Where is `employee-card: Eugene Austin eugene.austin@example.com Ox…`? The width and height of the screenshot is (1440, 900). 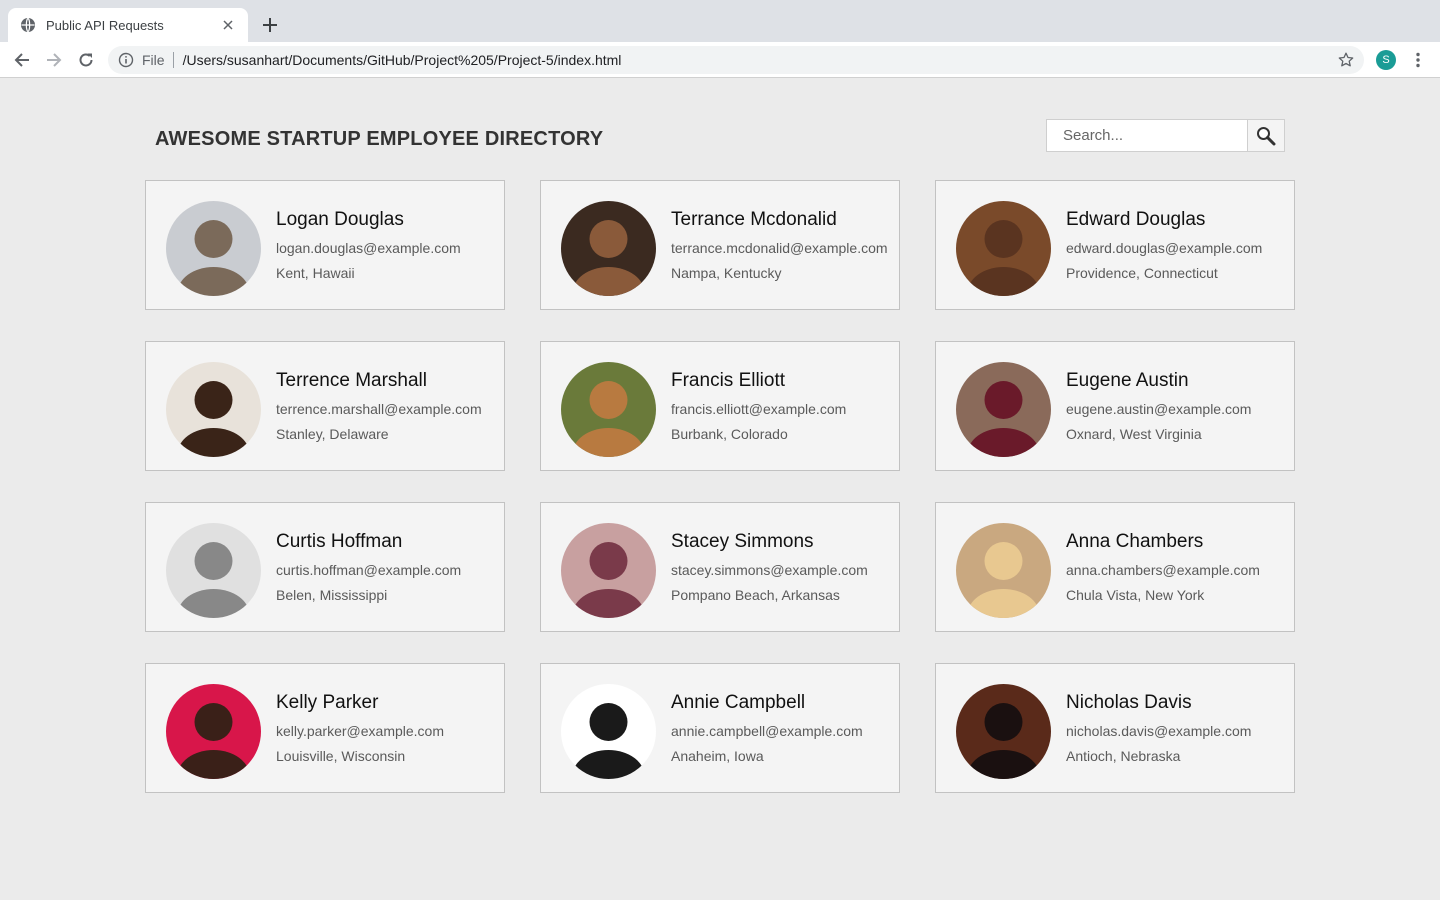 employee-card: Eugene Austin eugene.austin@example.com Ox… is located at coordinates (1115, 406).